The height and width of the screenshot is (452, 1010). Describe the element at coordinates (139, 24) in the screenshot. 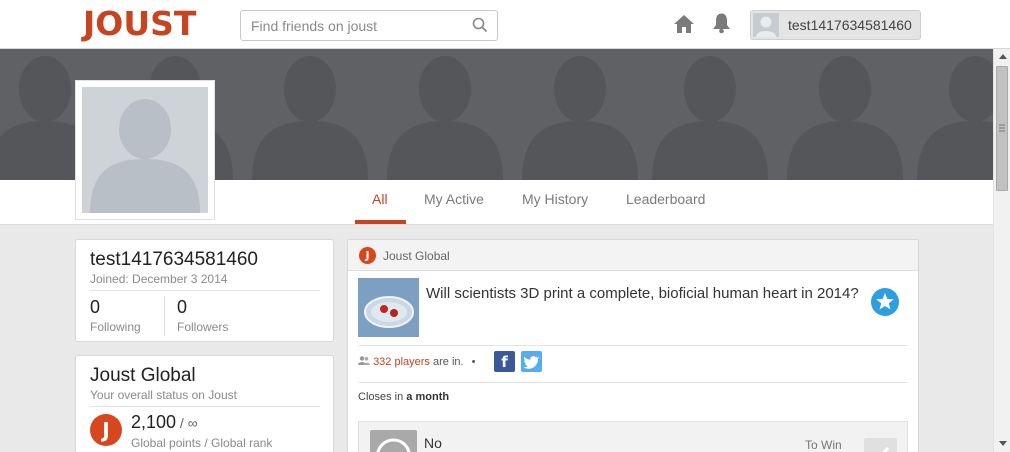

I see `joust-logo: JOUST` at that location.